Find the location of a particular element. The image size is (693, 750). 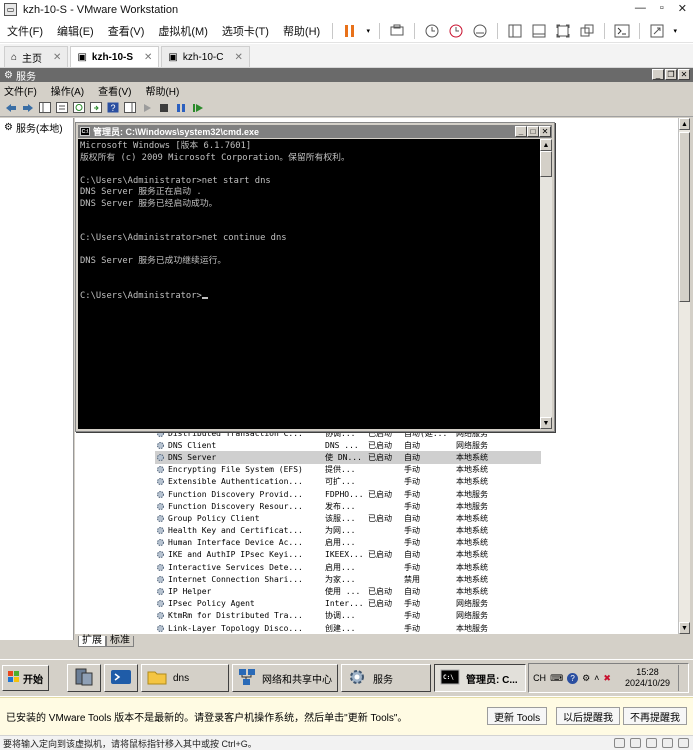

keyboard-icon: ⌨ is located at coordinates (556, 678).